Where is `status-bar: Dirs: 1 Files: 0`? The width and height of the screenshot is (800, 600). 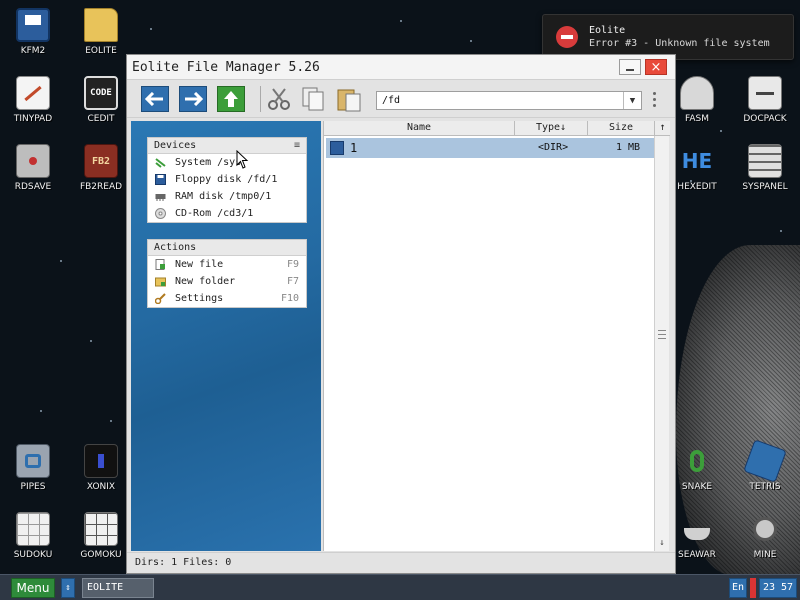
status-bar: Dirs: 1 Files: 0 is located at coordinates (401, 562).